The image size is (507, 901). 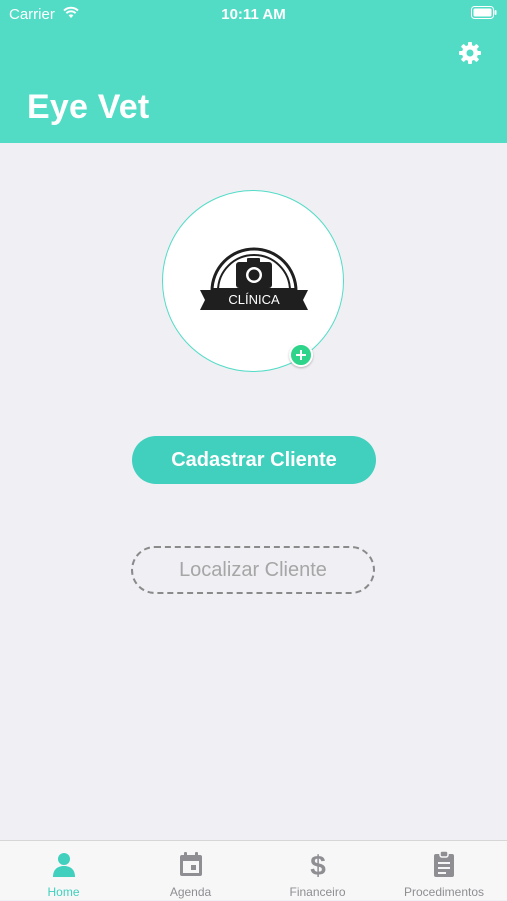 What do you see at coordinates (470, 53) in the screenshot?
I see `gear-icon` at bounding box center [470, 53].